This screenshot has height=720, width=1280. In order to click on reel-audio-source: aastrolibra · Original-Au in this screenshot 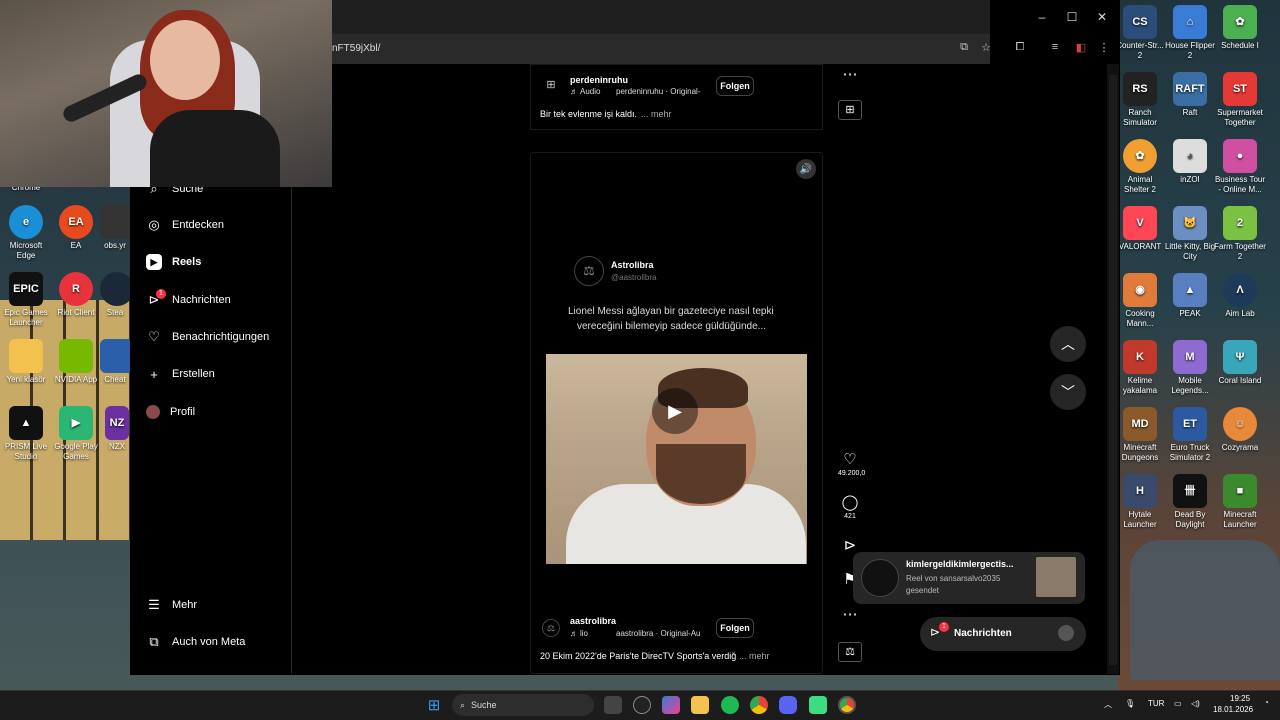, I will do `click(658, 633)`.